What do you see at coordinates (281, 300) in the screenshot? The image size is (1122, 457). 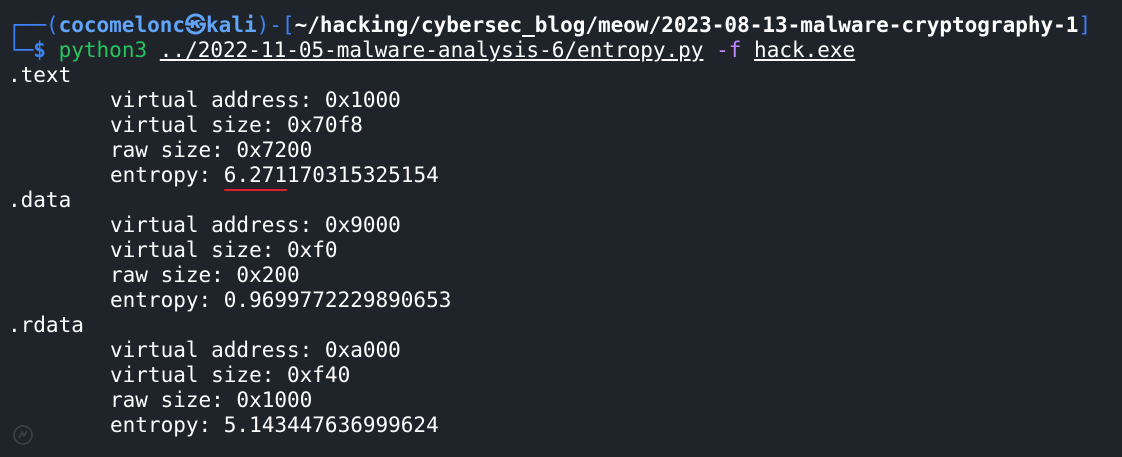 I see `section-entropy: entropy: 0.9699772229890653` at bounding box center [281, 300].